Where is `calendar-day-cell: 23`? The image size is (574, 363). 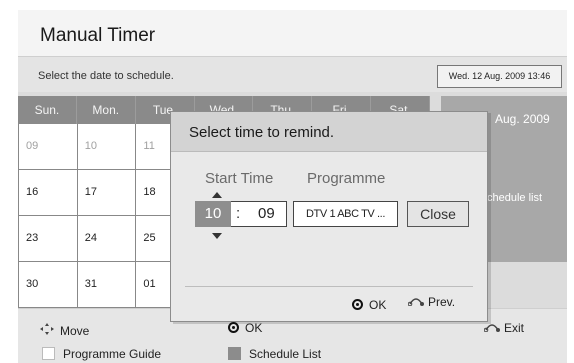
calendar-day-cell: 23 is located at coordinates (48, 239).